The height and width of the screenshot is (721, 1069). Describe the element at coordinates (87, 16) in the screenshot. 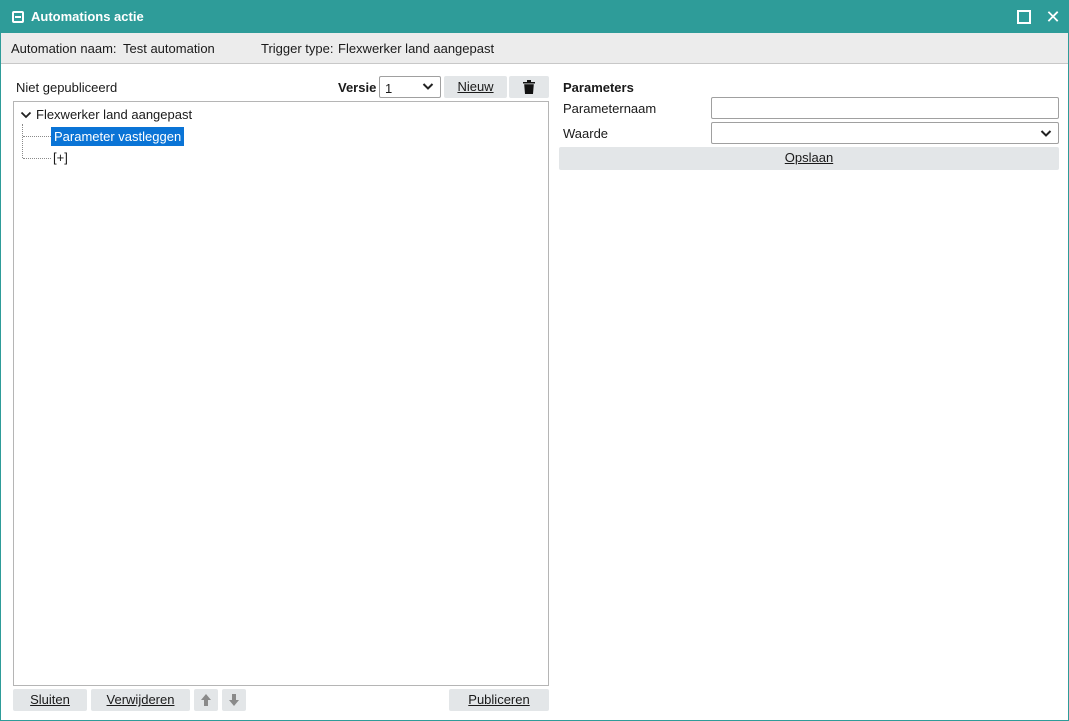

I see `window-title: Automations actie` at that location.